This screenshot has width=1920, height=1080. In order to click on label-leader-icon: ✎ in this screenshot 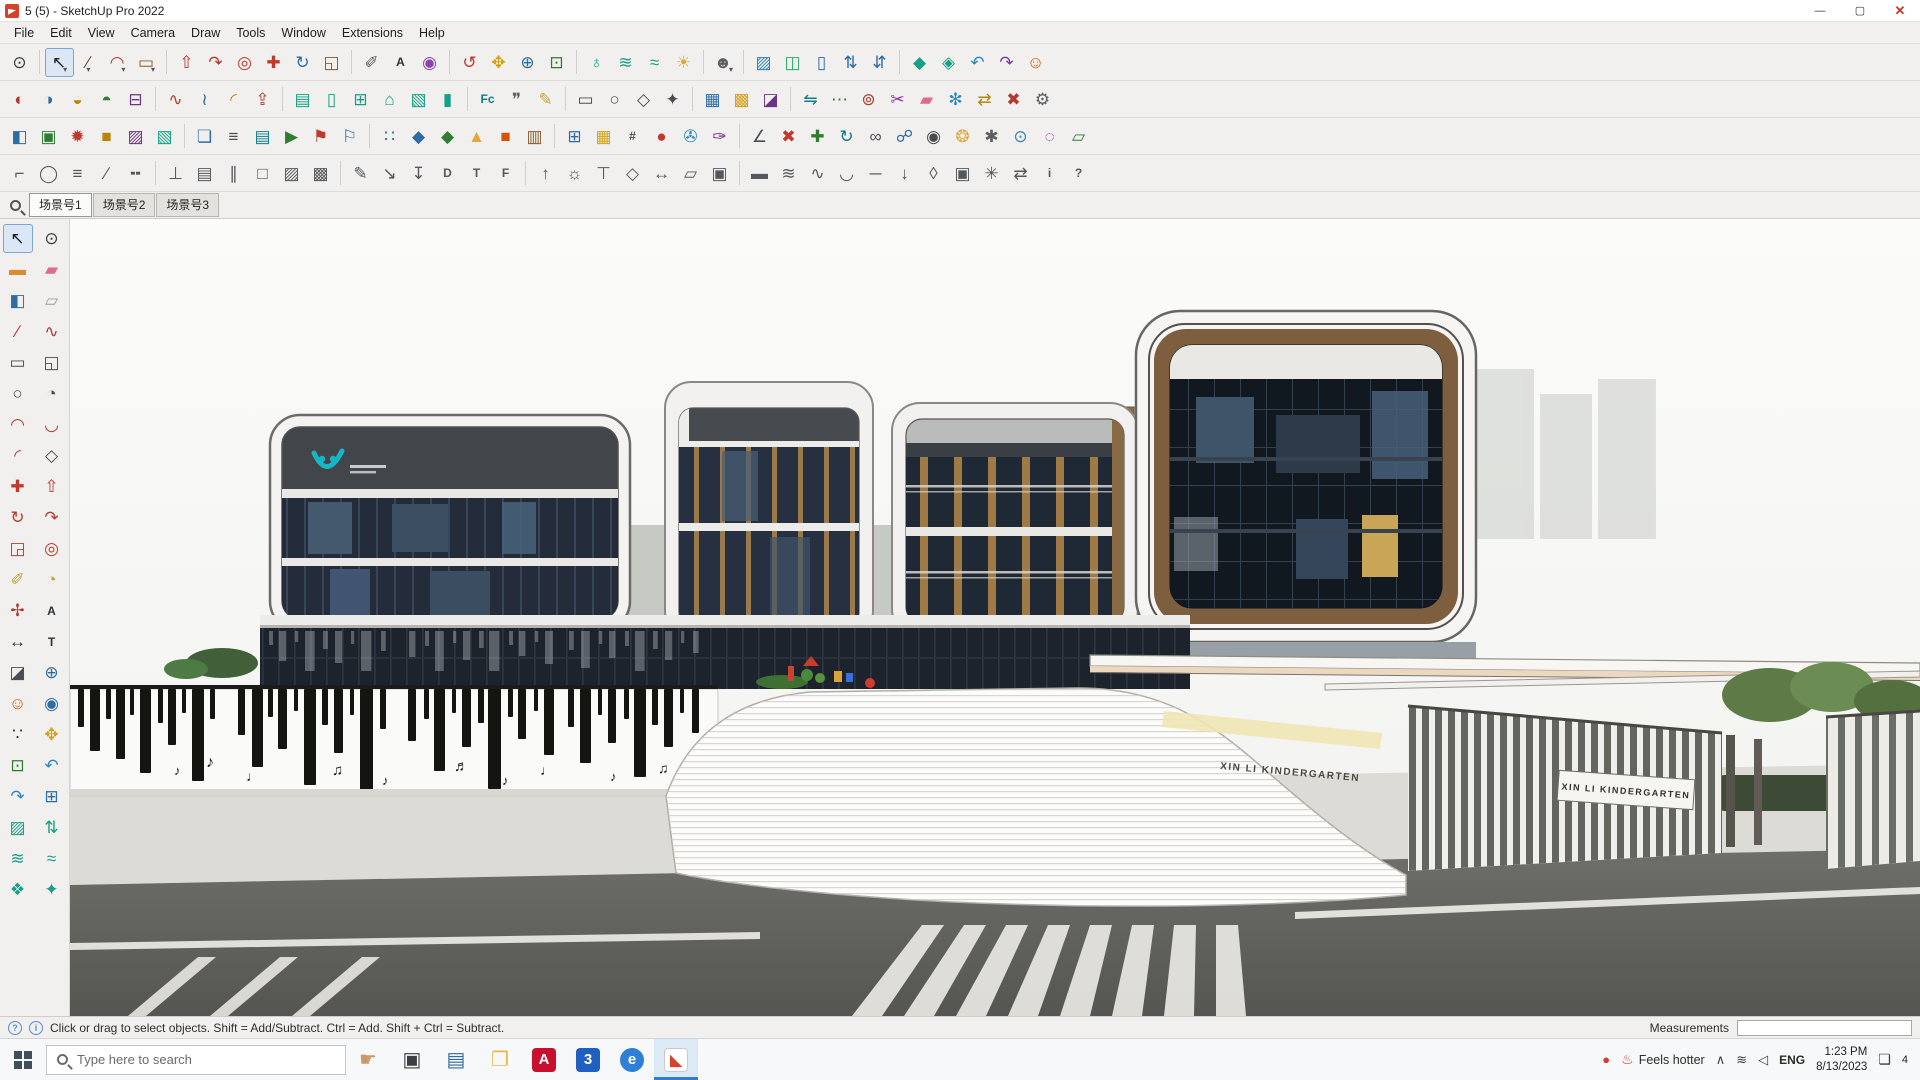, I will do `click(360, 173)`.